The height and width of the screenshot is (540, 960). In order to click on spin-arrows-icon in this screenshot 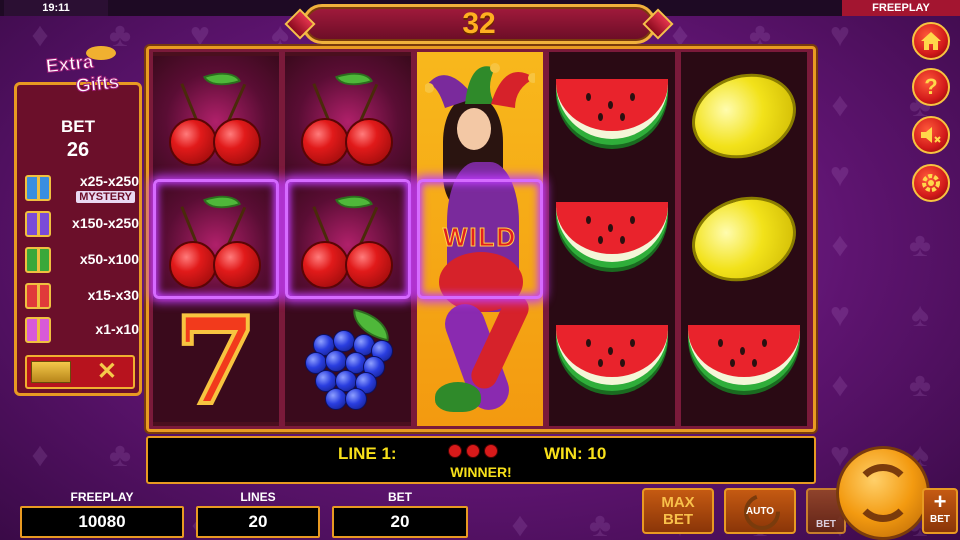, I will do `click(883, 493)`.